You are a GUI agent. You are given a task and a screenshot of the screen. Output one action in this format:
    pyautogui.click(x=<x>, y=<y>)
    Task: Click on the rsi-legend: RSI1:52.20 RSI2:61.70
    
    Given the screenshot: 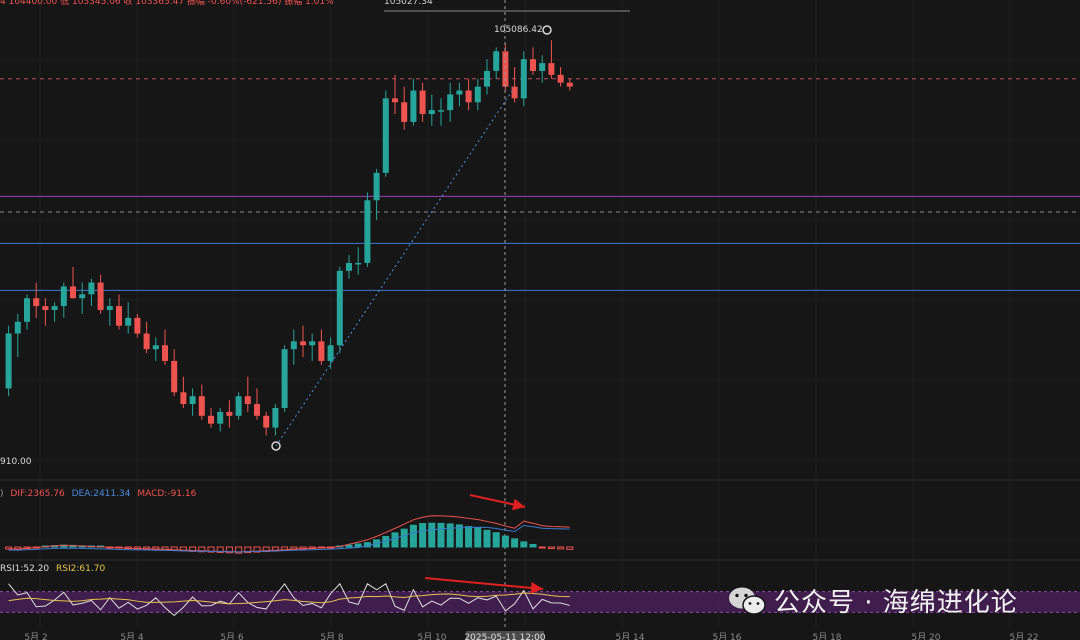 What is the action you would take?
    pyautogui.click(x=52, y=569)
    